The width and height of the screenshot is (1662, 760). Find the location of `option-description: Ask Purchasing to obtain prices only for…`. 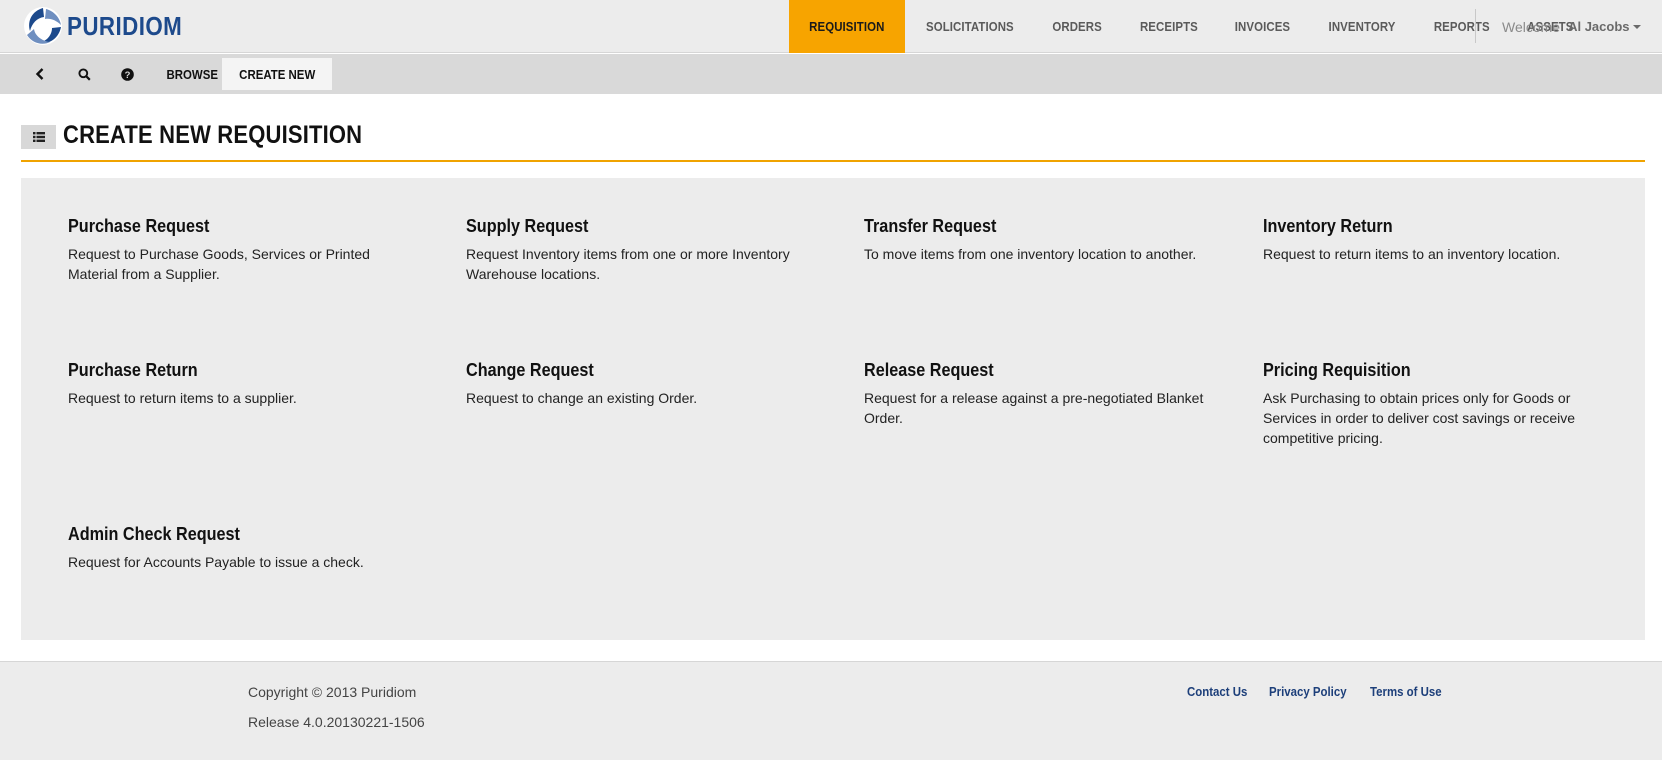

option-description: Ask Purchasing to obtain prices only for… is located at coordinates (1419, 418).